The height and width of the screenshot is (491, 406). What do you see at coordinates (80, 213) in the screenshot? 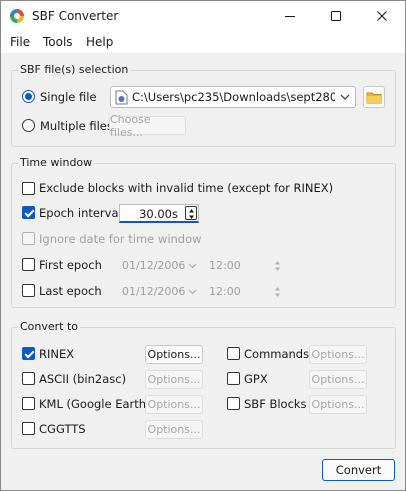
I see `epoch-interval-label: Epoch interval` at bounding box center [80, 213].